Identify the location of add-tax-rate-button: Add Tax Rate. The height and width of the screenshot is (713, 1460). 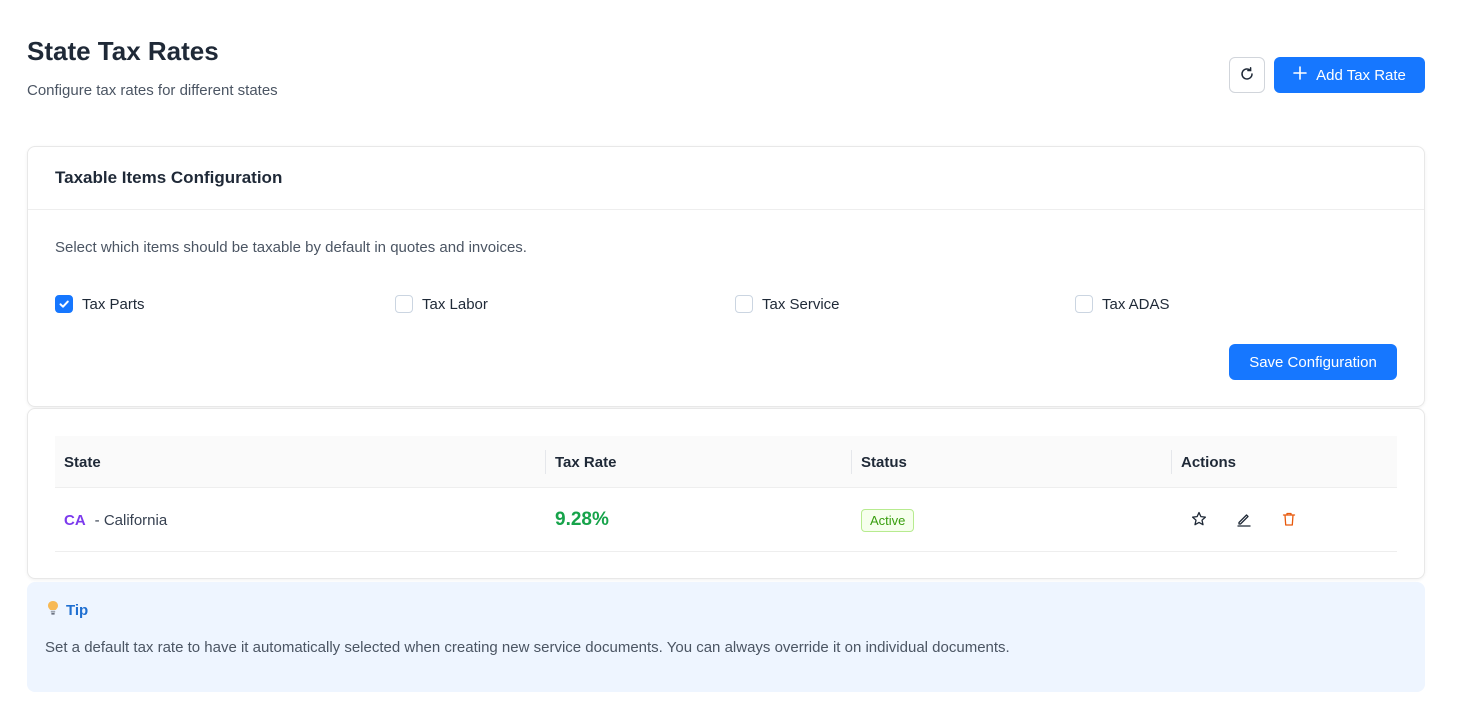
(1349, 75).